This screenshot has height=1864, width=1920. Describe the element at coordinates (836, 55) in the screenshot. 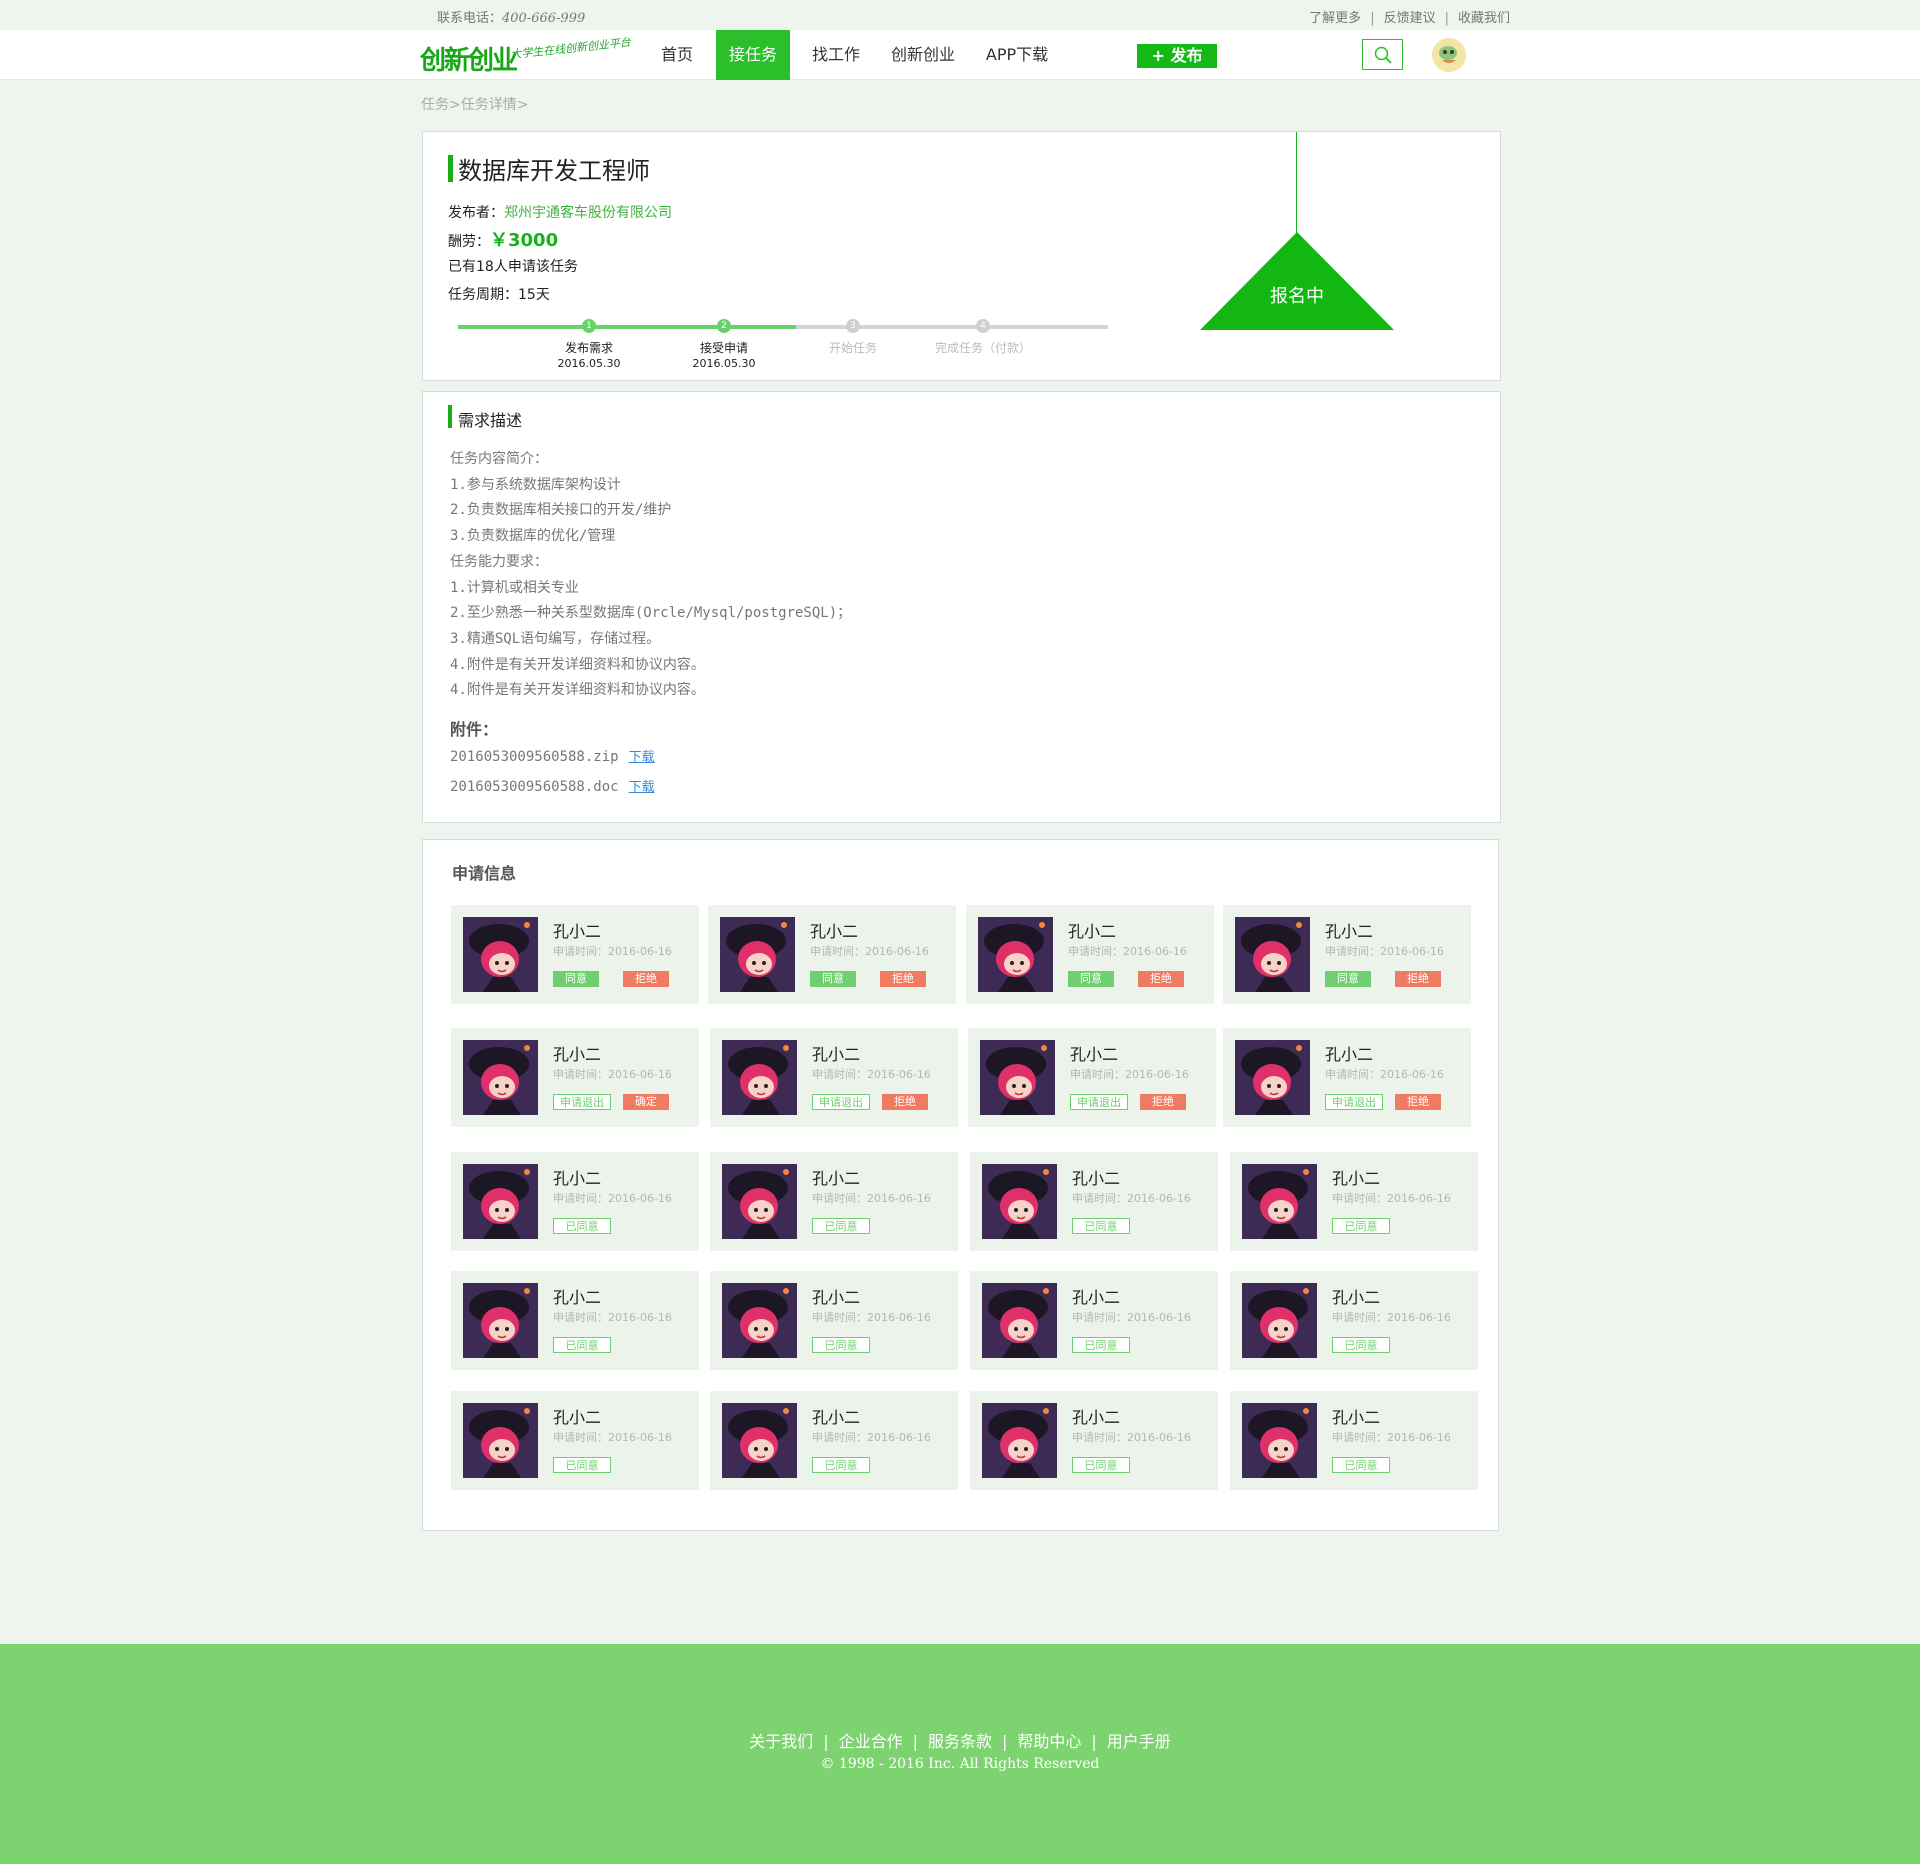

I see `nav-jobs: 找工作` at that location.